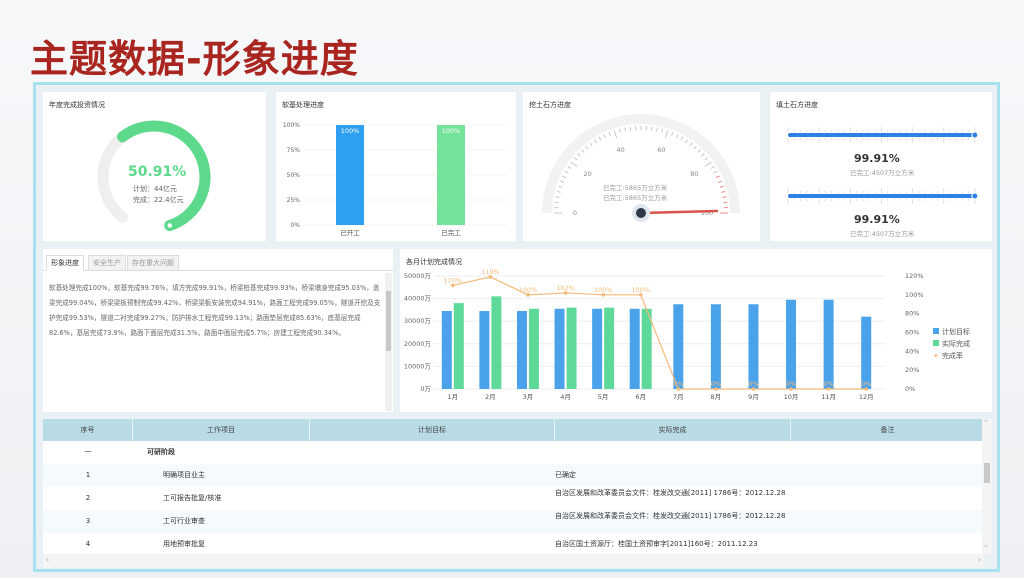  What do you see at coordinates (184, 544) in the screenshot?
I see `cell-item: 用地预审批复` at bounding box center [184, 544].